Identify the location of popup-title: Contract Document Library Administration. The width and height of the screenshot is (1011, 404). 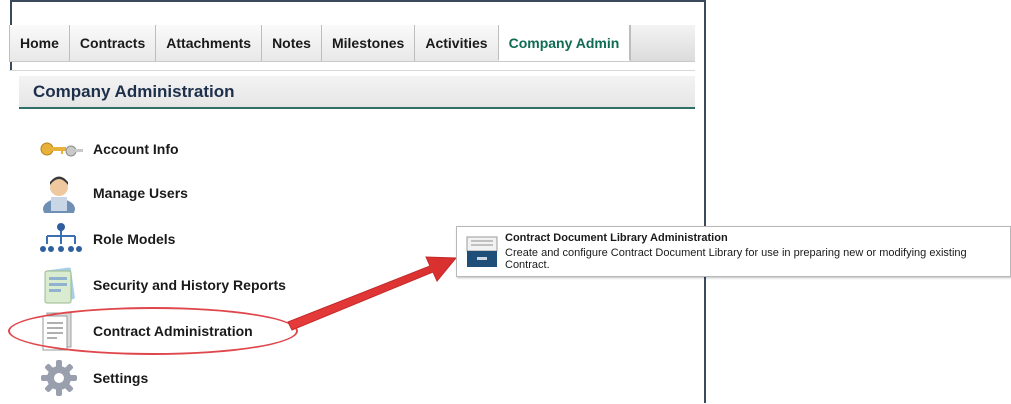
(616, 238).